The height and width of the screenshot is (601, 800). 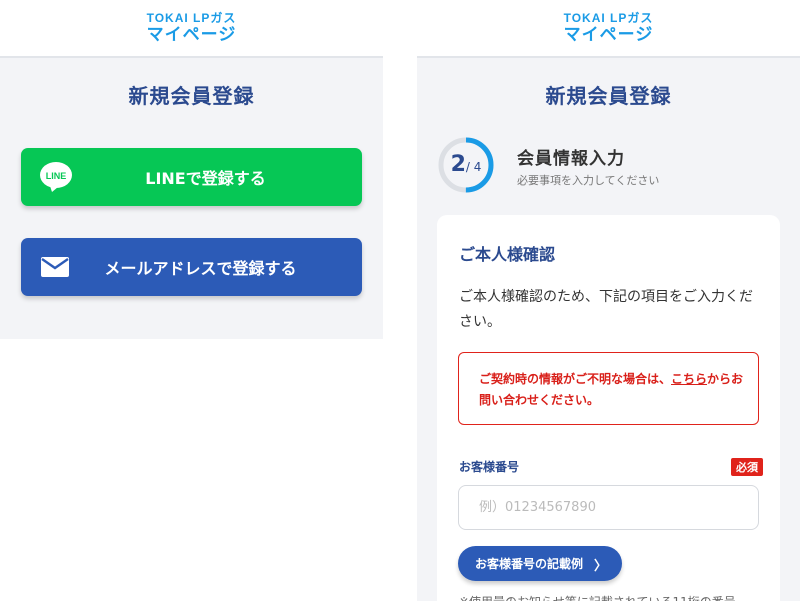 I want to click on line-register-label: LINEで登録する, so click(x=205, y=178).